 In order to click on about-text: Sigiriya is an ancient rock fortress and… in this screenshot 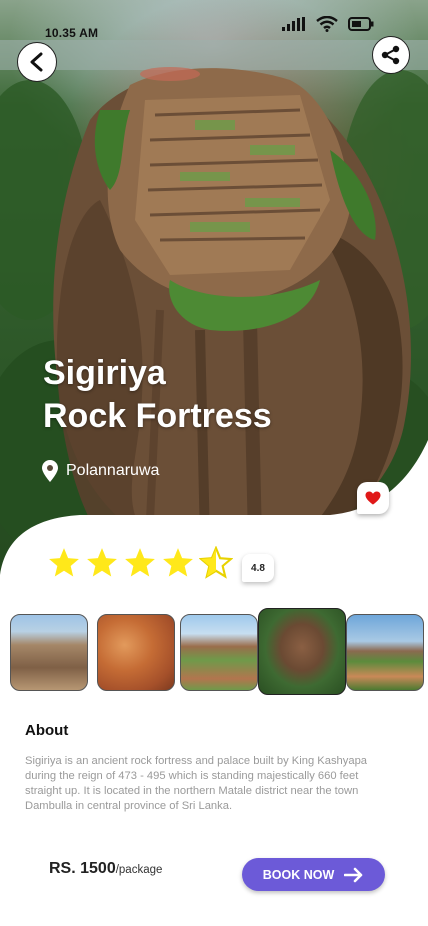, I will do `click(196, 783)`.